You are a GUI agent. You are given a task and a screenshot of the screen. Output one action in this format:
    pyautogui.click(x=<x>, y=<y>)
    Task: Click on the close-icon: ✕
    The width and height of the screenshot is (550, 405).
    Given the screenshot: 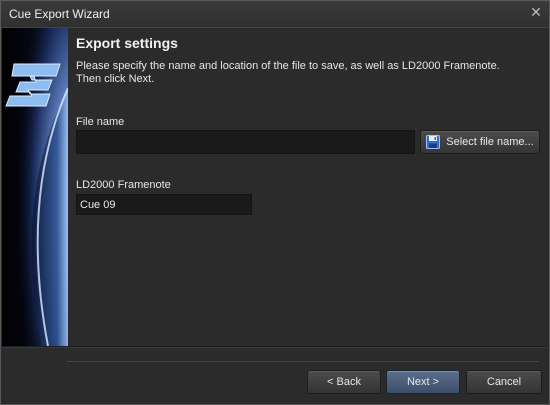 What is the action you would take?
    pyautogui.click(x=536, y=13)
    